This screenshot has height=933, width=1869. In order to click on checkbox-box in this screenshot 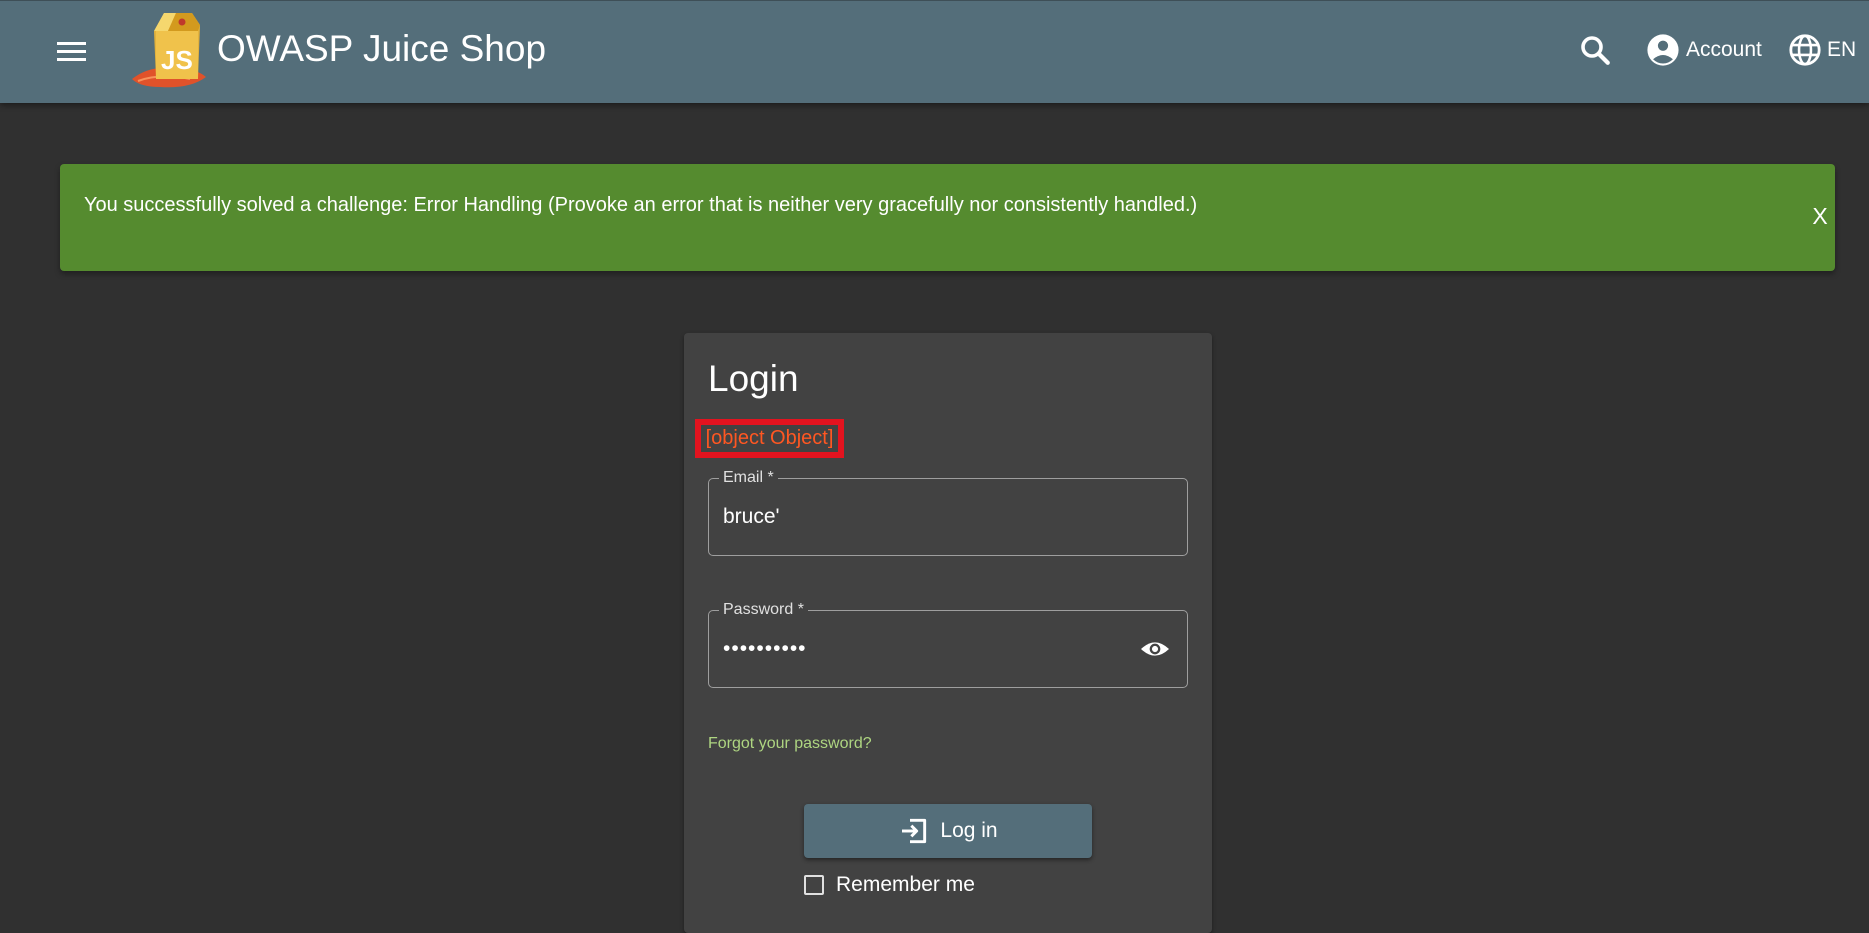, I will do `click(814, 885)`.